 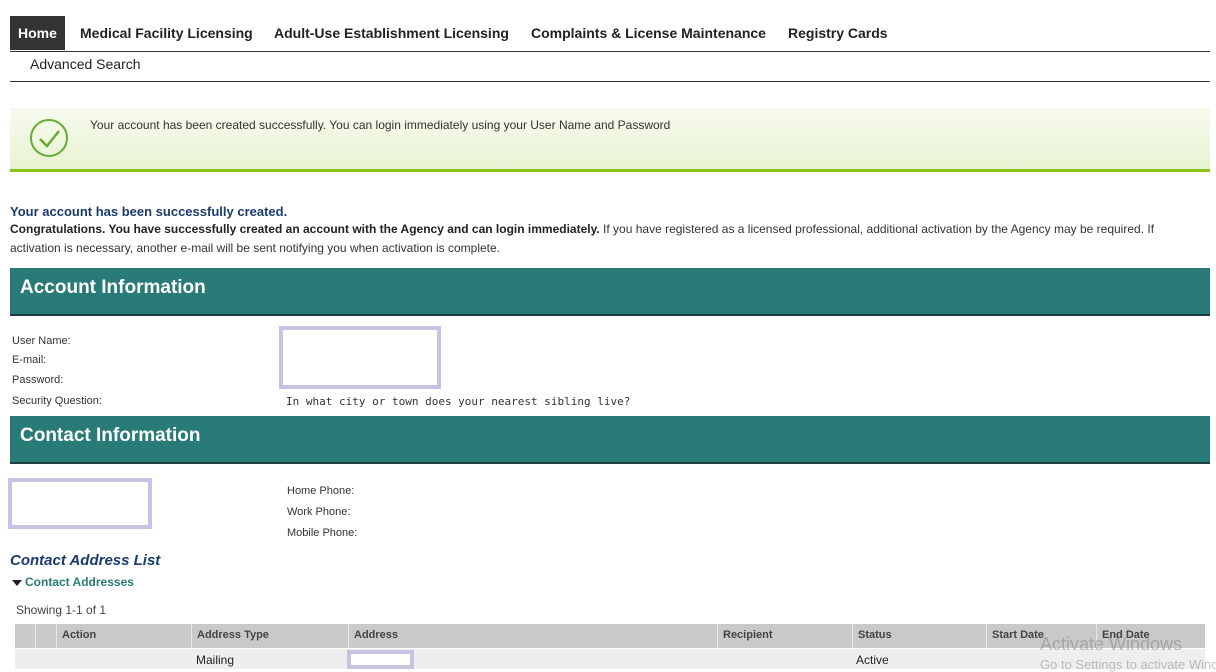 What do you see at coordinates (29, 360) in the screenshot?
I see `email-label: E-mail:` at bounding box center [29, 360].